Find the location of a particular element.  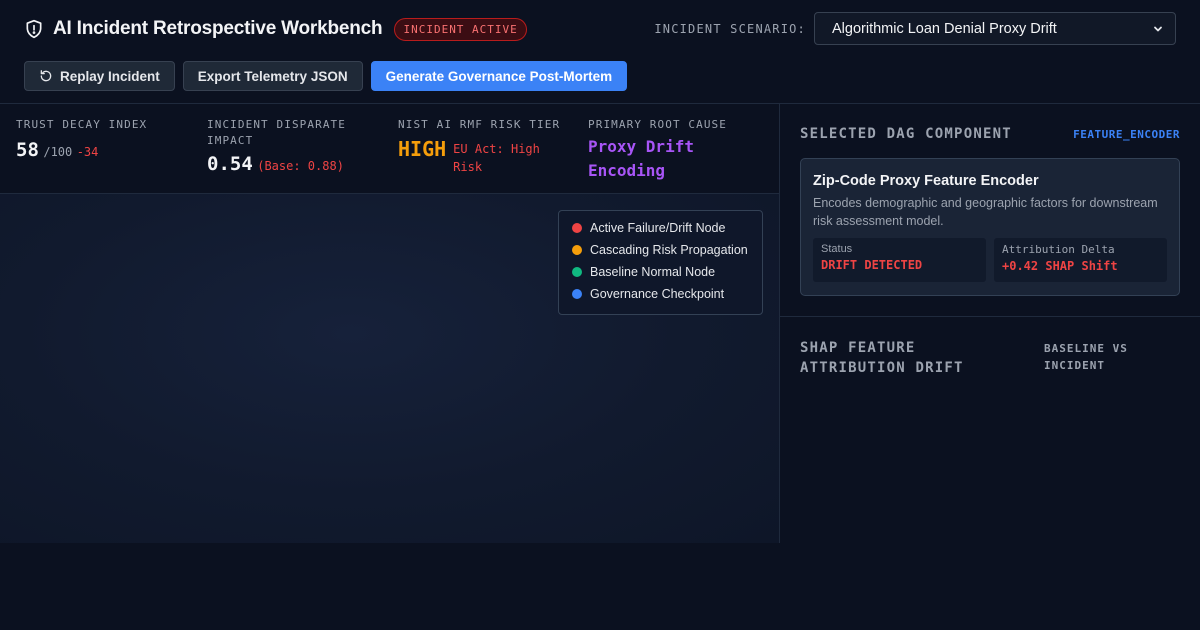

shap-subtitle: BASELINE VS INCIDENT is located at coordinates (1086, 357).